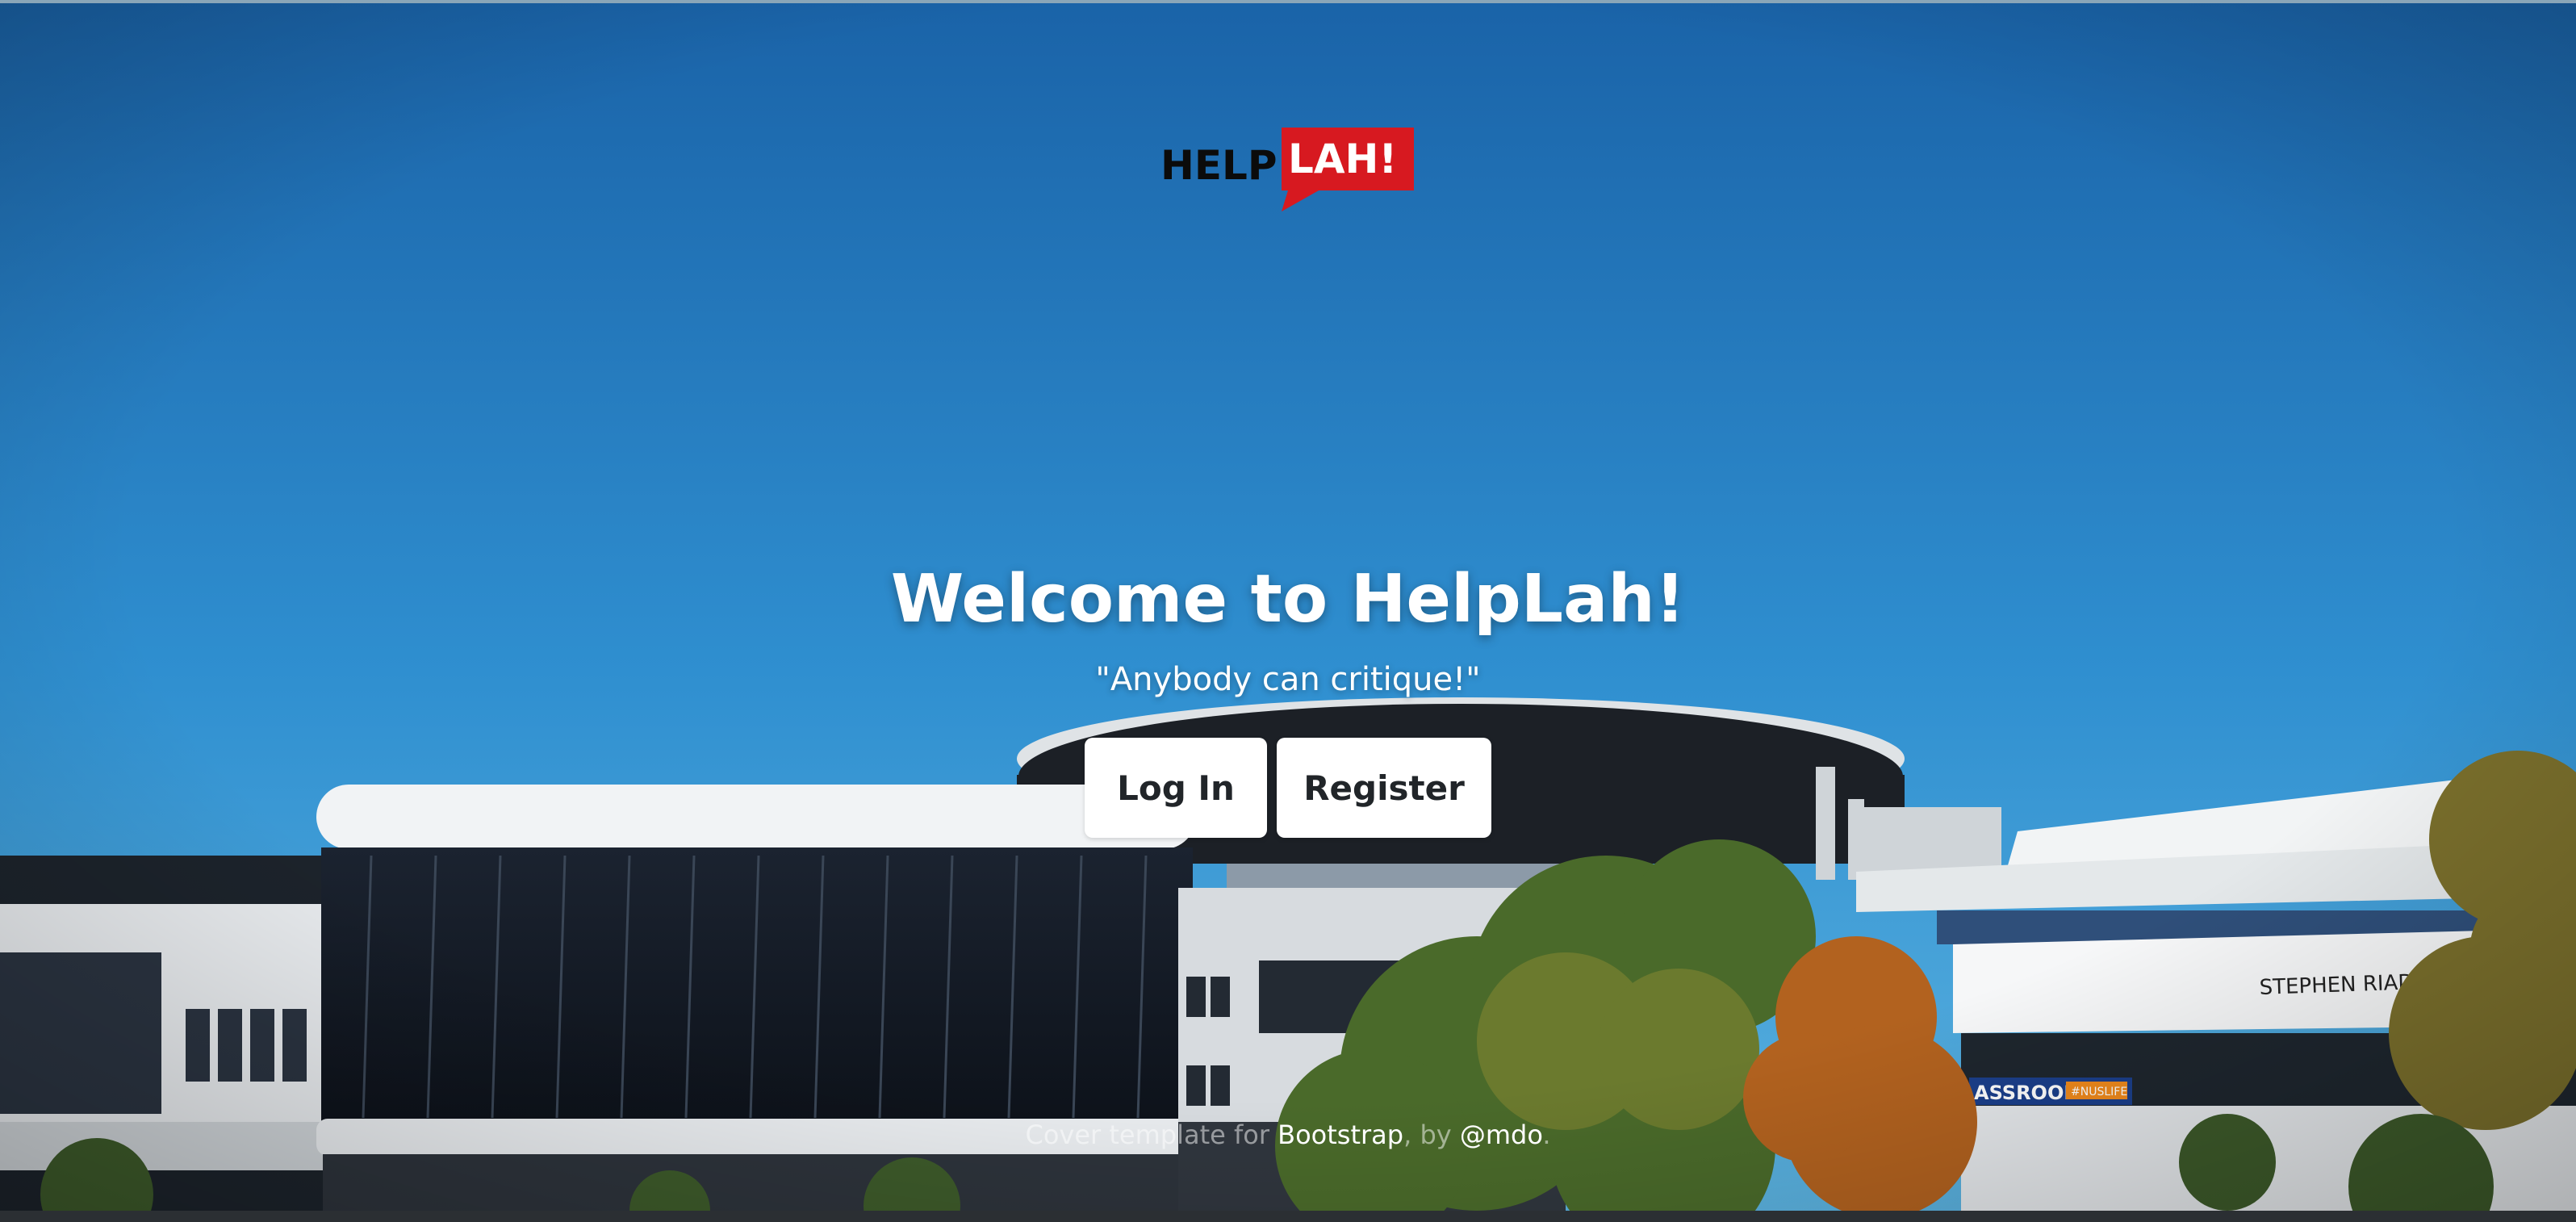 The width and height of the screenshot is (2576, 1222). I want to click on footer-prefix: Cover template for, so click(1151, 1134).